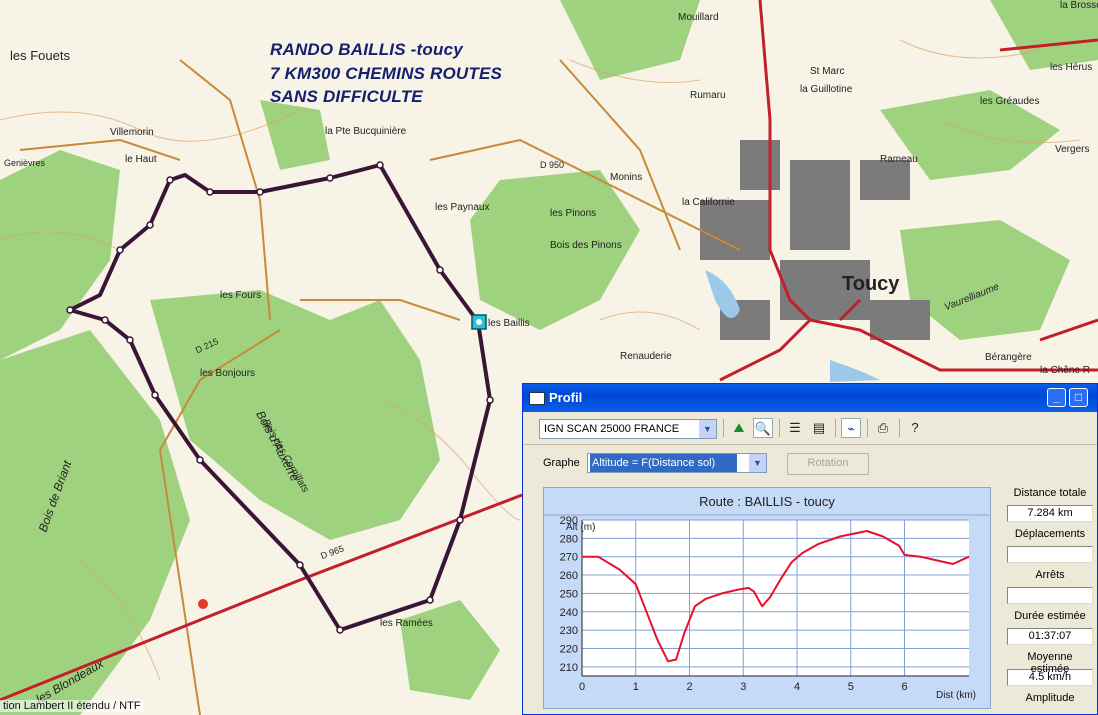  Describe the element at coordinates (1050, 493) in the screenshot. I see `stat-label: Distance totale` at that location.